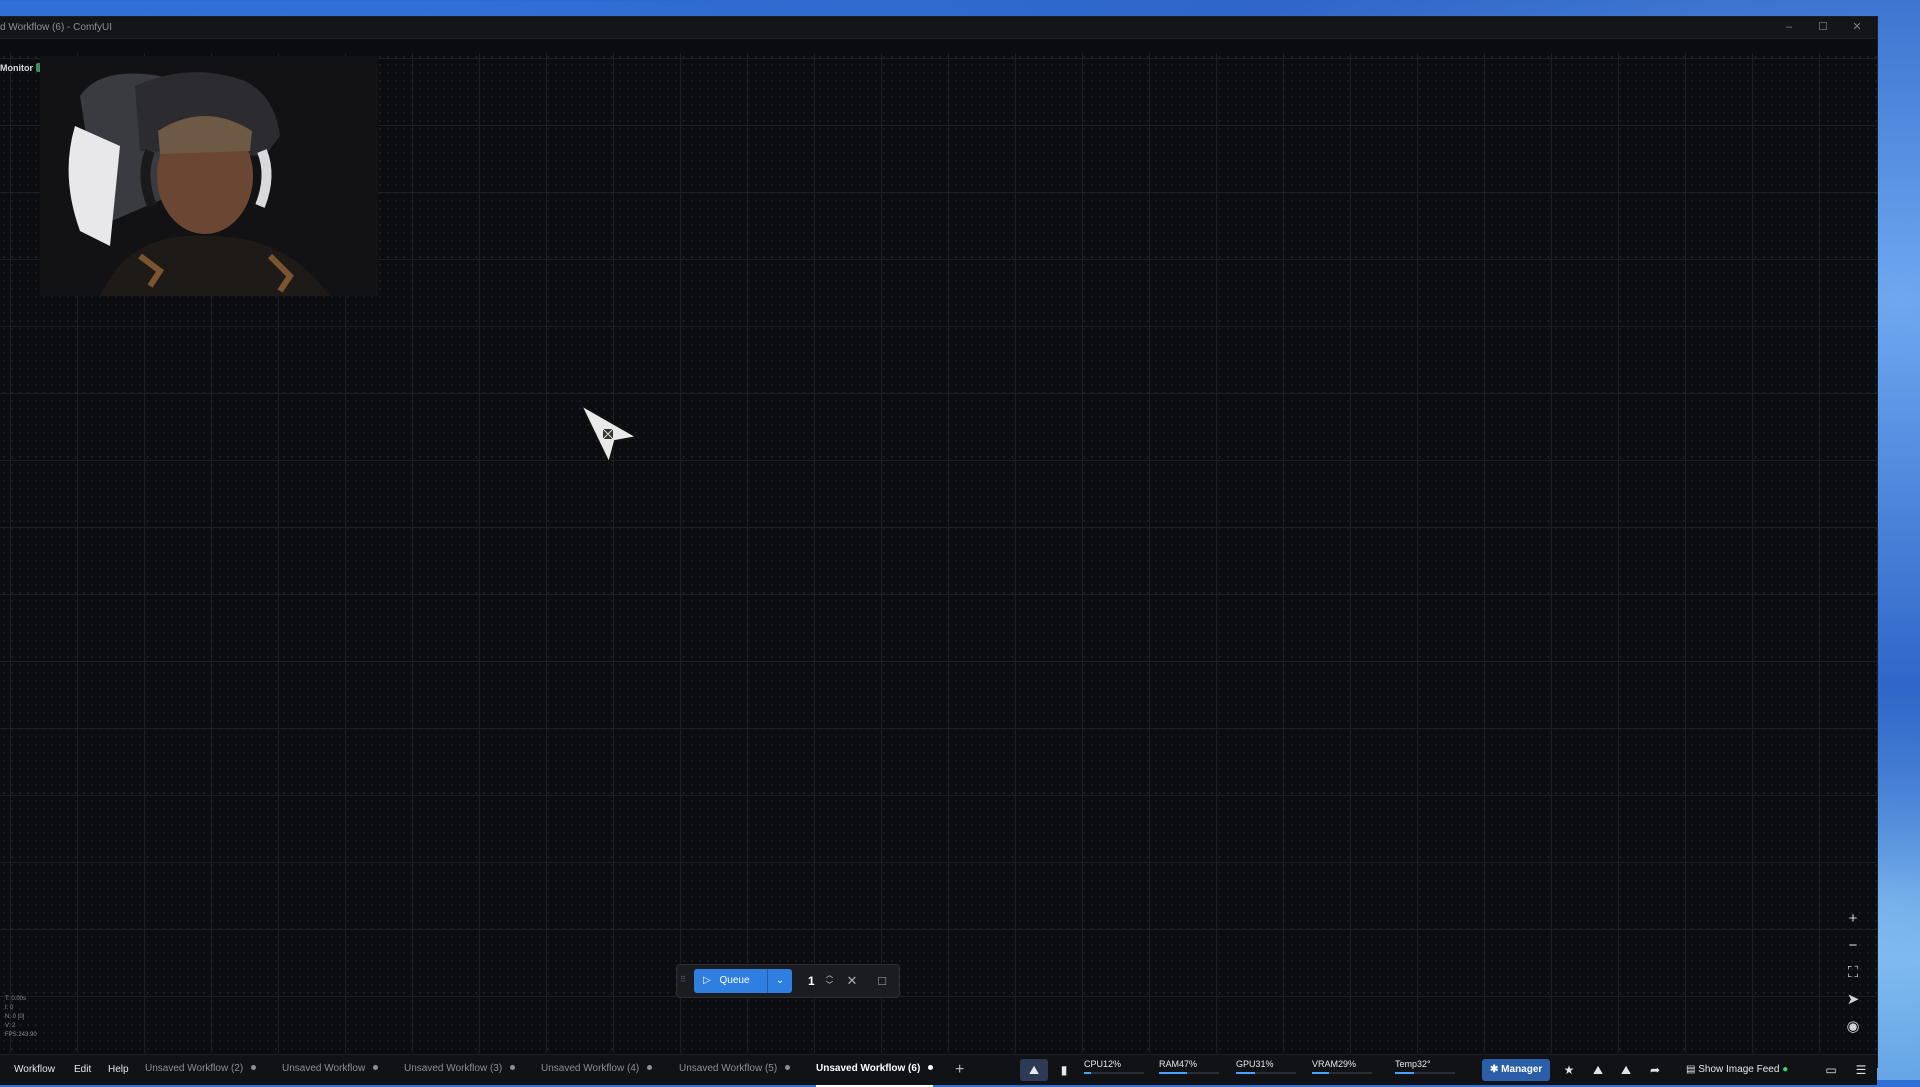  Describe the element at coordinates (1321, 1073) in the screenshot. I see `vram-fill` at that location.